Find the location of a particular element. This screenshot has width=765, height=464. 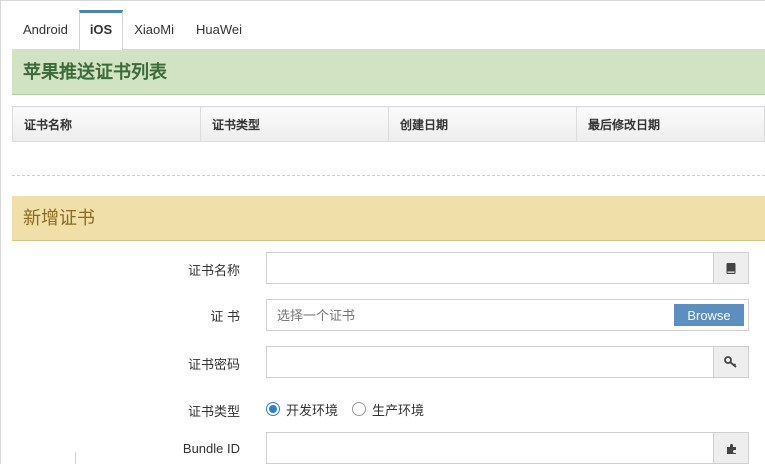

platform-tabs: Android iOS XiaoMi HuaWei is located at coordinates (132, 30).